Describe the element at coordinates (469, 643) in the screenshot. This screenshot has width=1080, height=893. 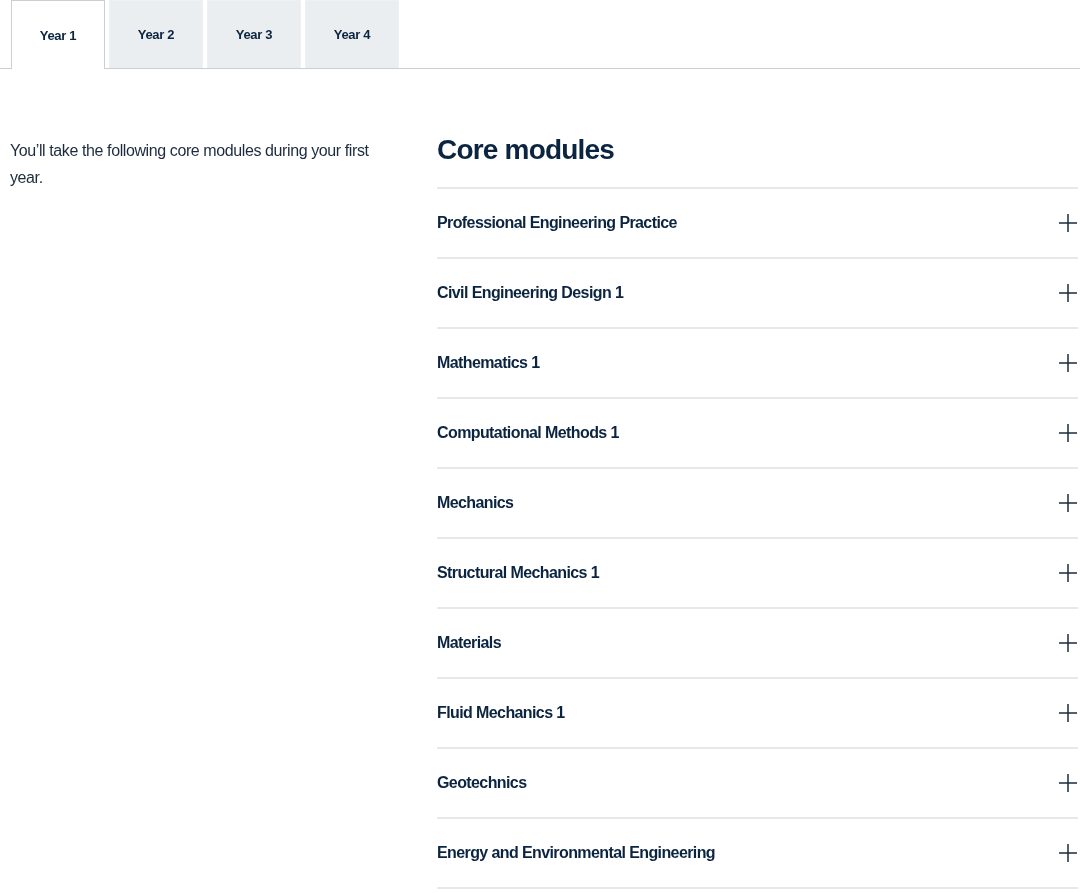
I see `module-title: Materials` at that location.